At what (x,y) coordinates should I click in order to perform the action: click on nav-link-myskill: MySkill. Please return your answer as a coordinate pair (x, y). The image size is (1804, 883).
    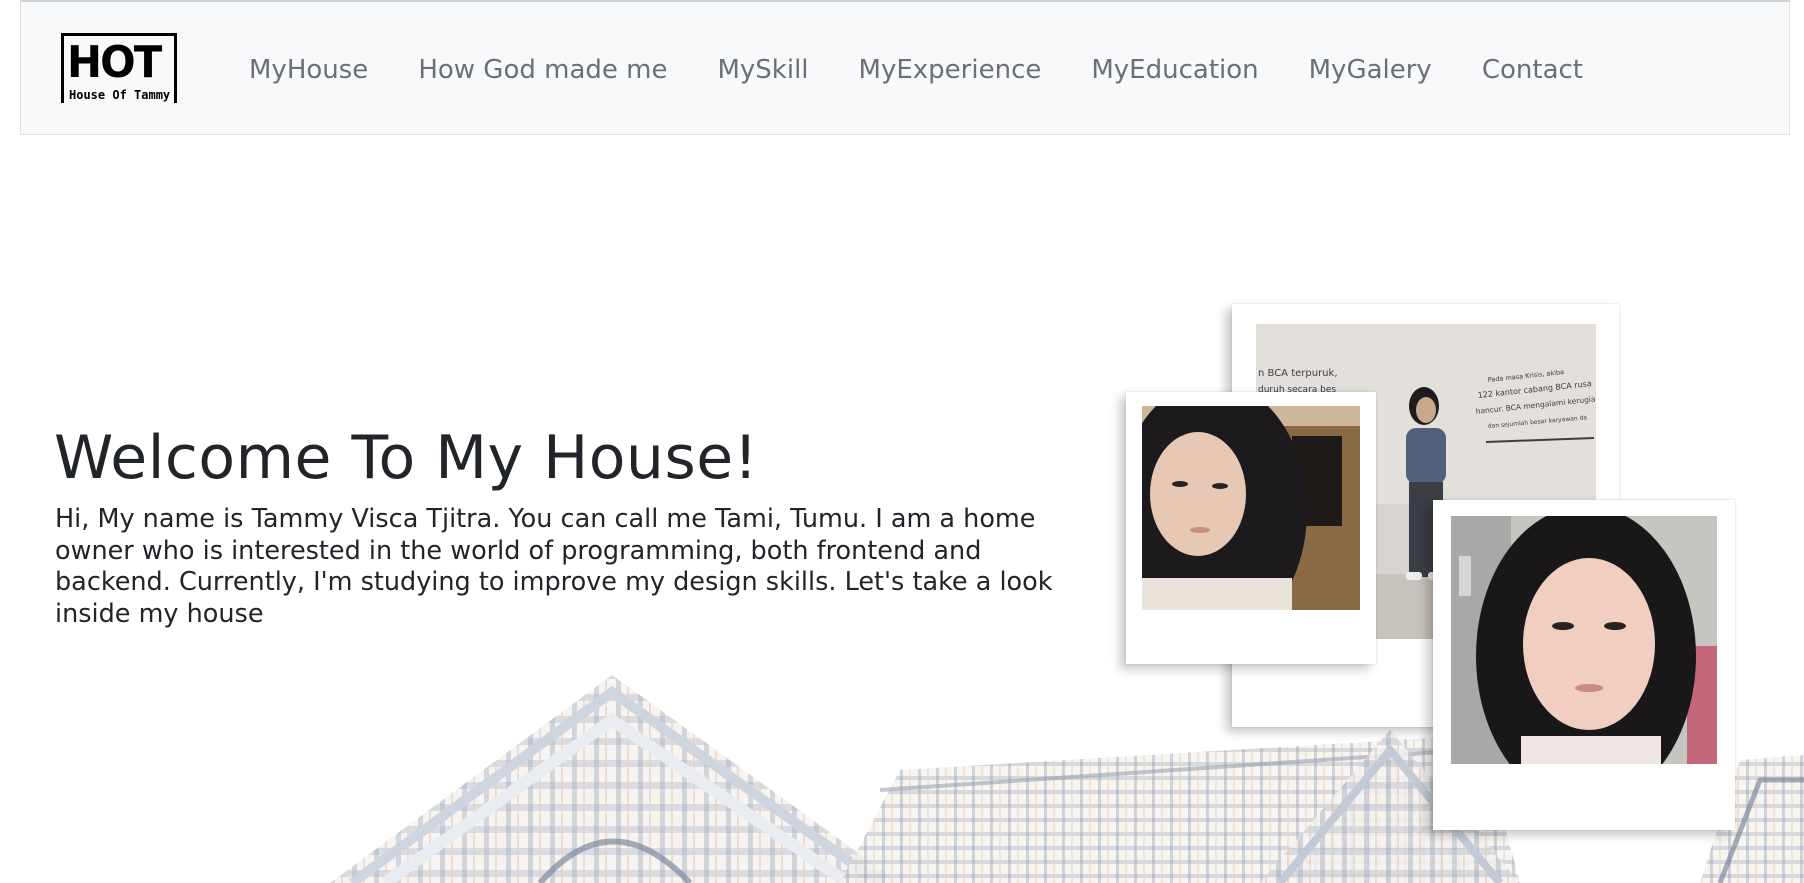
    Looking at the image, I should click on (762, 70).